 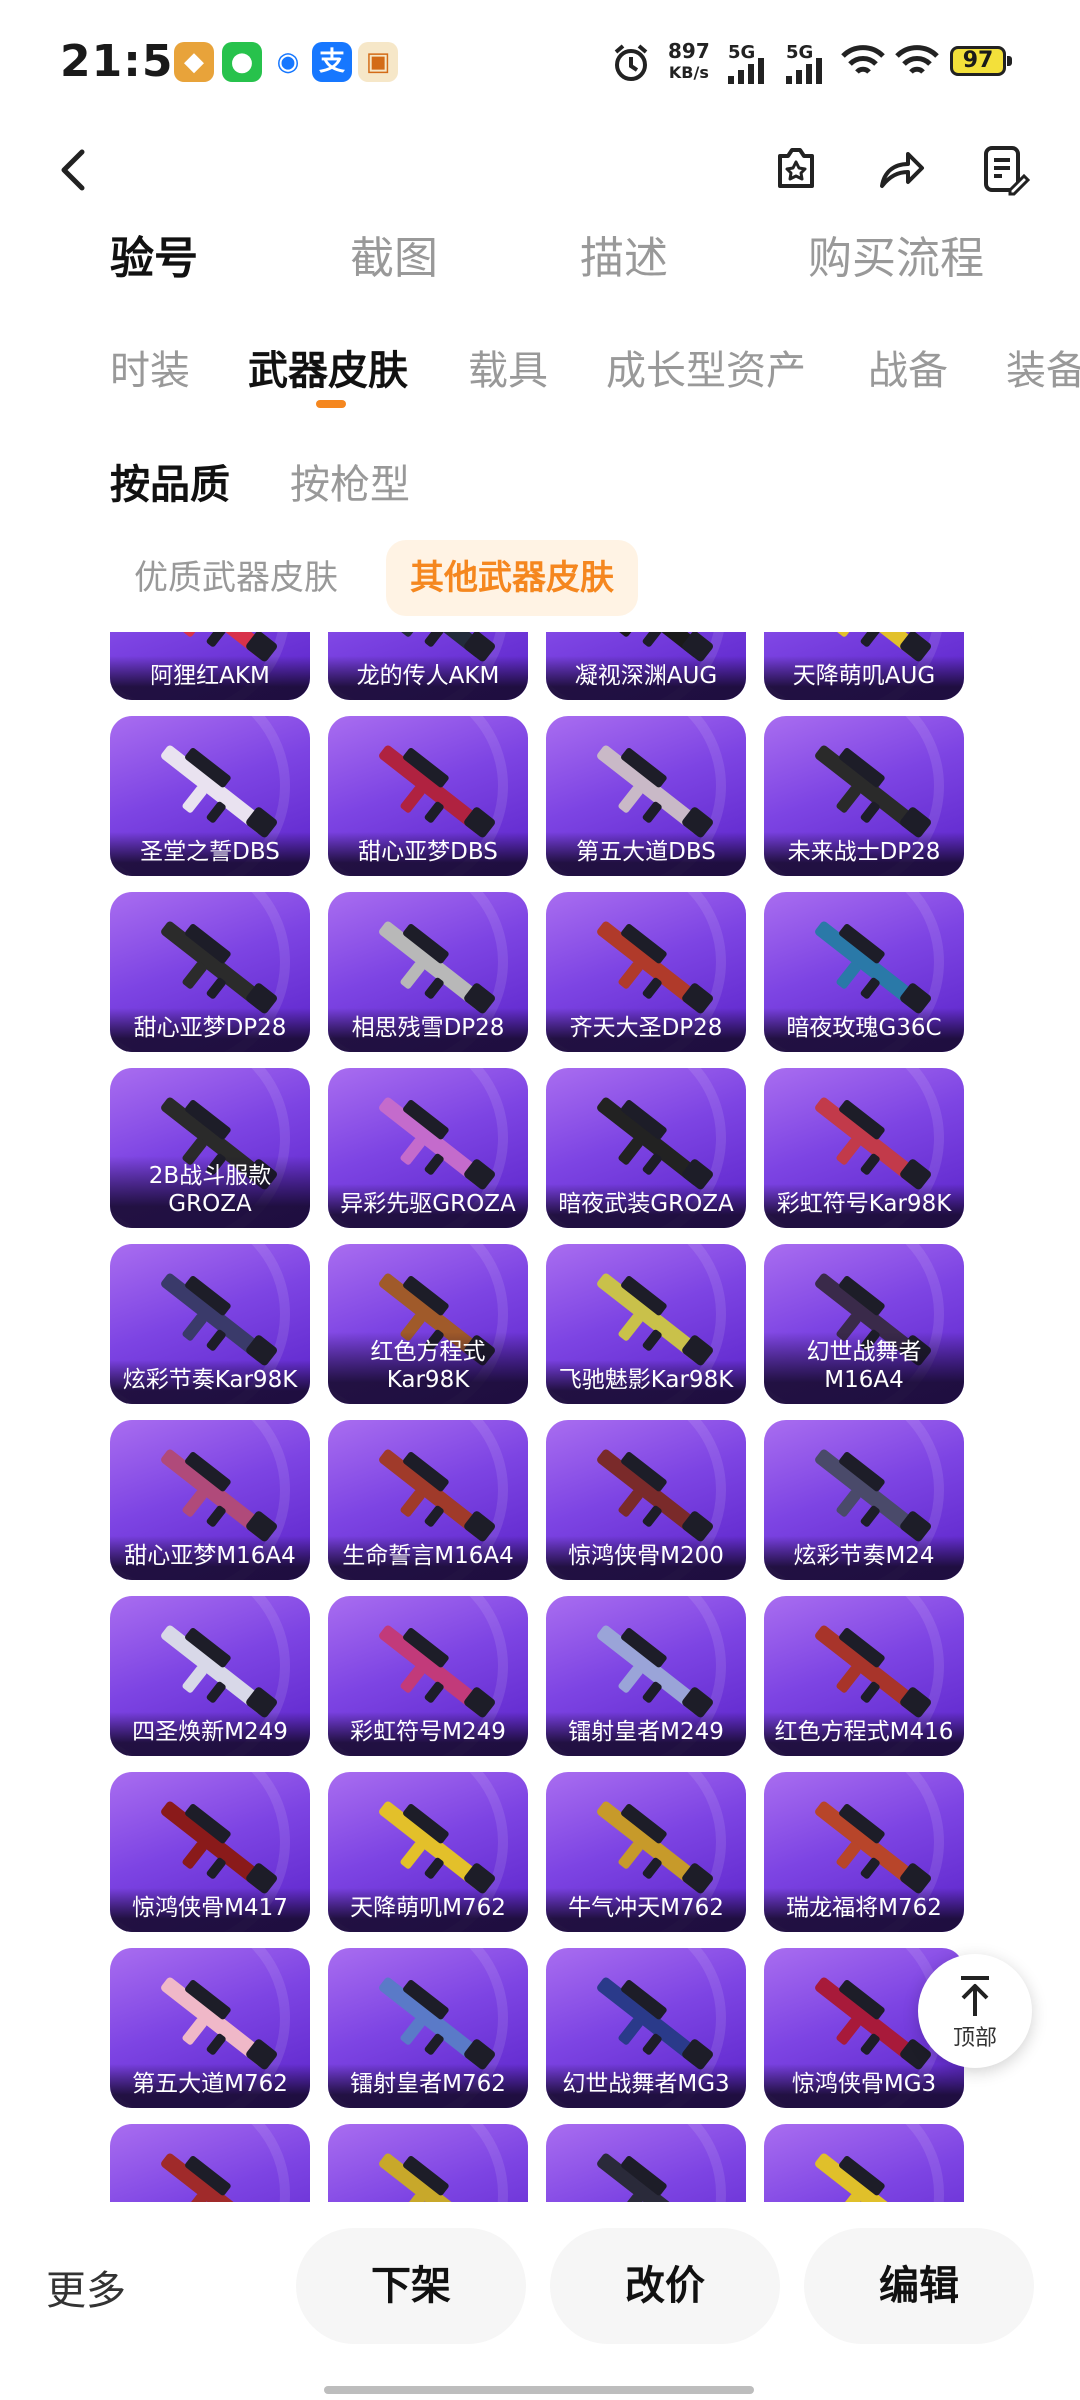 What do you see at coordinates (210, 1676) in the screenshot?
I see `skin-tile: 四圣焕新M249` at bounding box center [210, 1676].